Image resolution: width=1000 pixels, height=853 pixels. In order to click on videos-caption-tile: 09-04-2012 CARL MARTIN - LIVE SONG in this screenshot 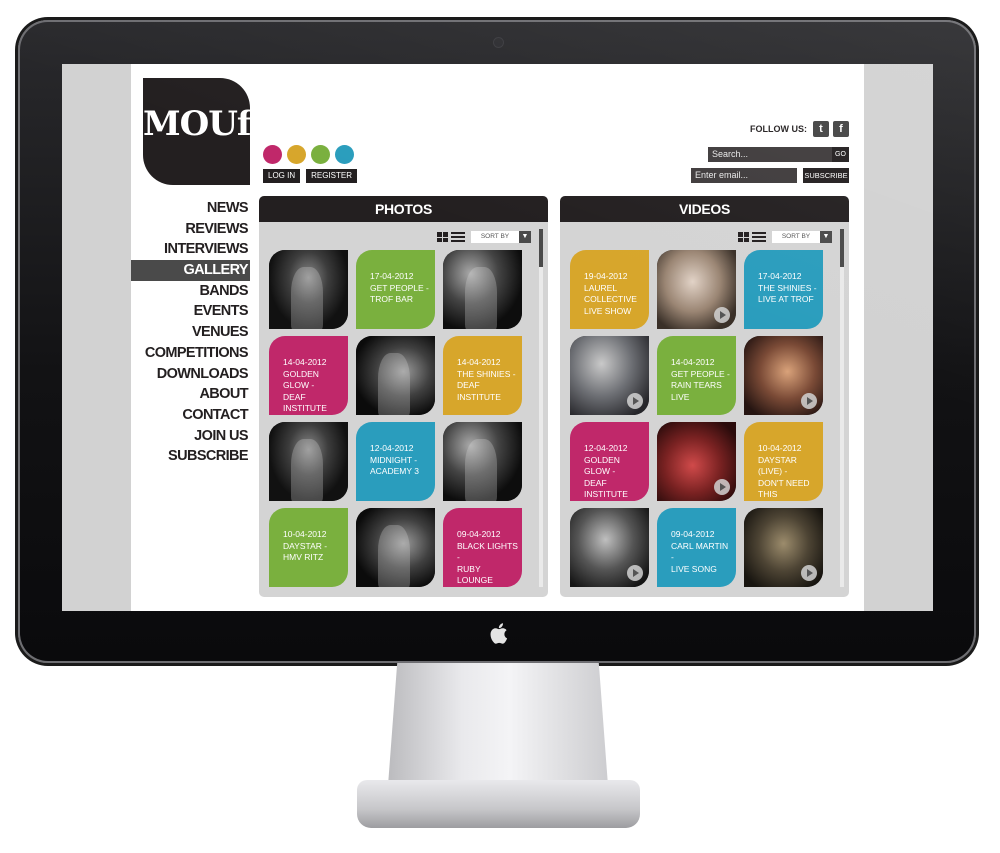, I will do `click(696, 547)`.